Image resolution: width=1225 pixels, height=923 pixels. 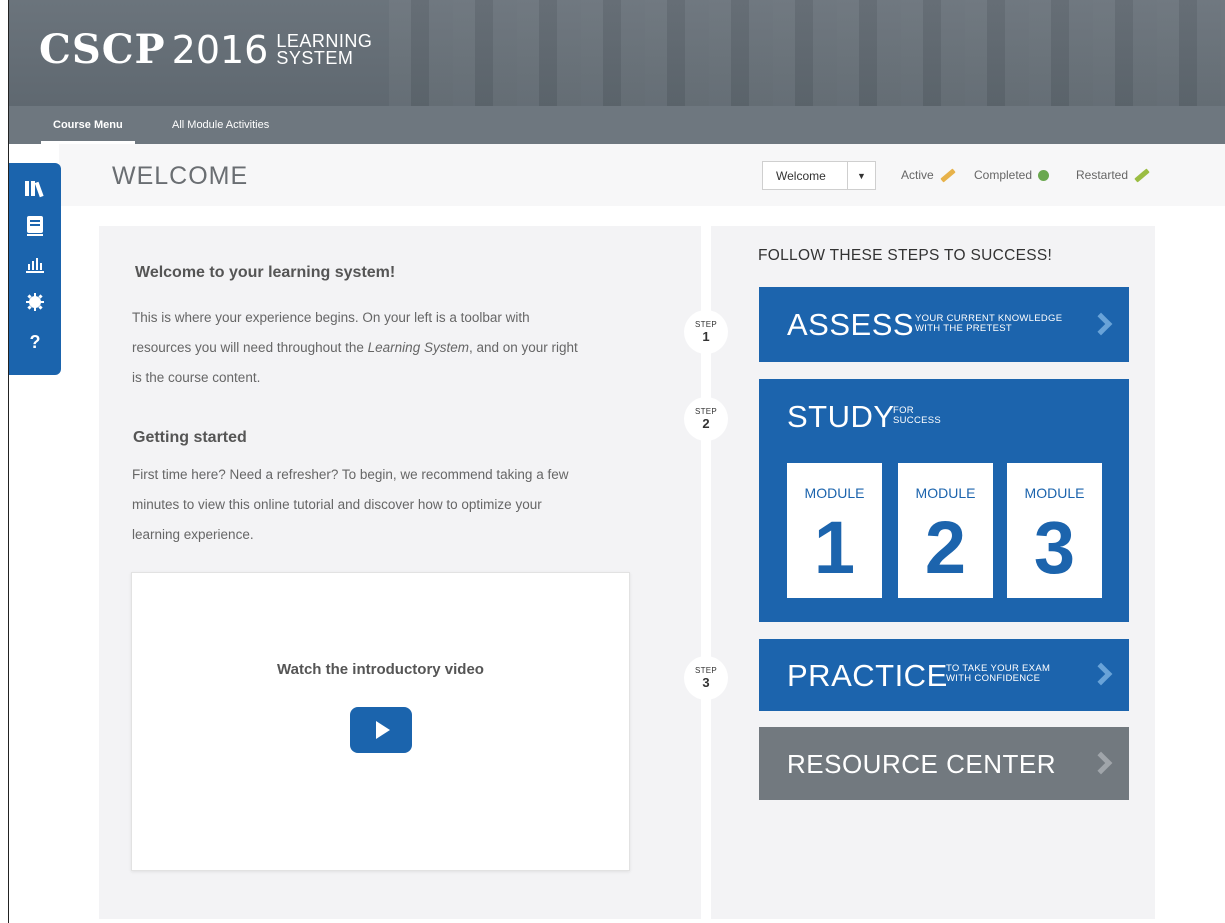 I want to click on steps-title: FOLLOW THESE STEPS TO SUCCESS!, so click(x=905, y=255).